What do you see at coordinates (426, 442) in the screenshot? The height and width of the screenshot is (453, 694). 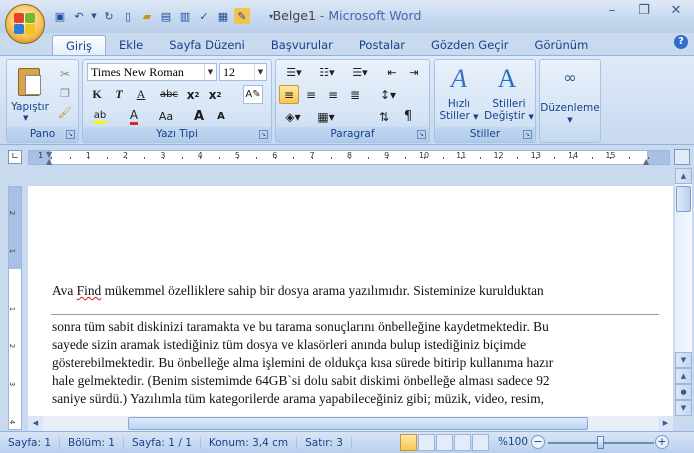 I see `full-screen-reading-icon` at bounding box center [426, 442].